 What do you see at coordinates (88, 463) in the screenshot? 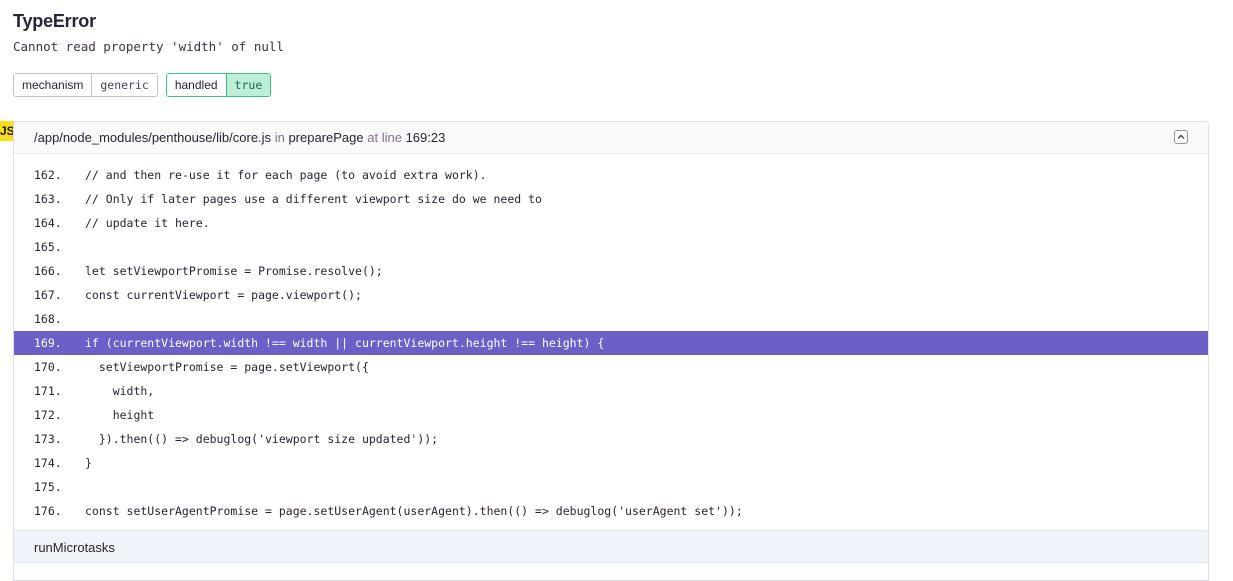
I see `line-source: }` at bounding box center [88, 463].